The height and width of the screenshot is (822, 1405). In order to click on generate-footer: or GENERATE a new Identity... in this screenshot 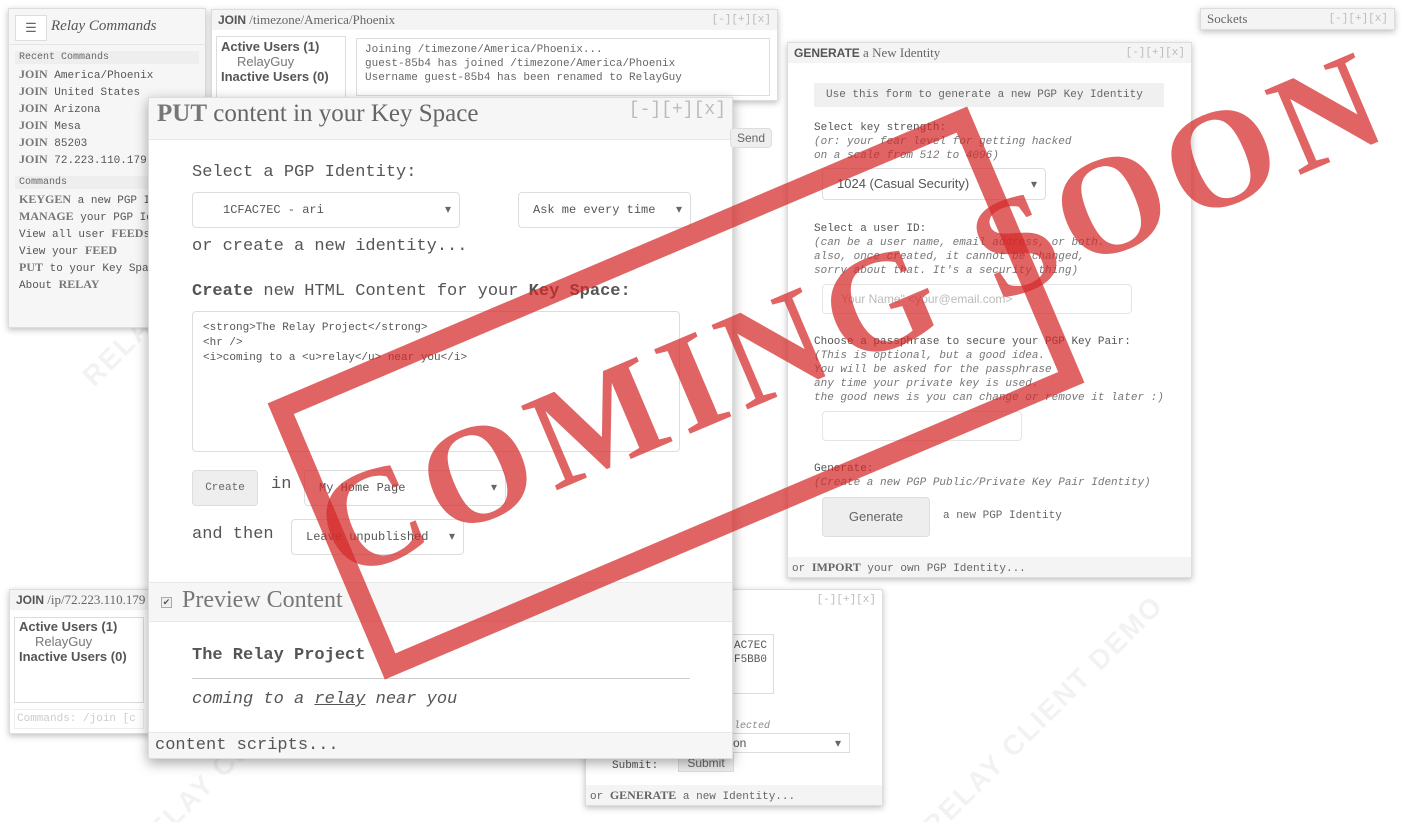, I will do `click(734, 795)`.